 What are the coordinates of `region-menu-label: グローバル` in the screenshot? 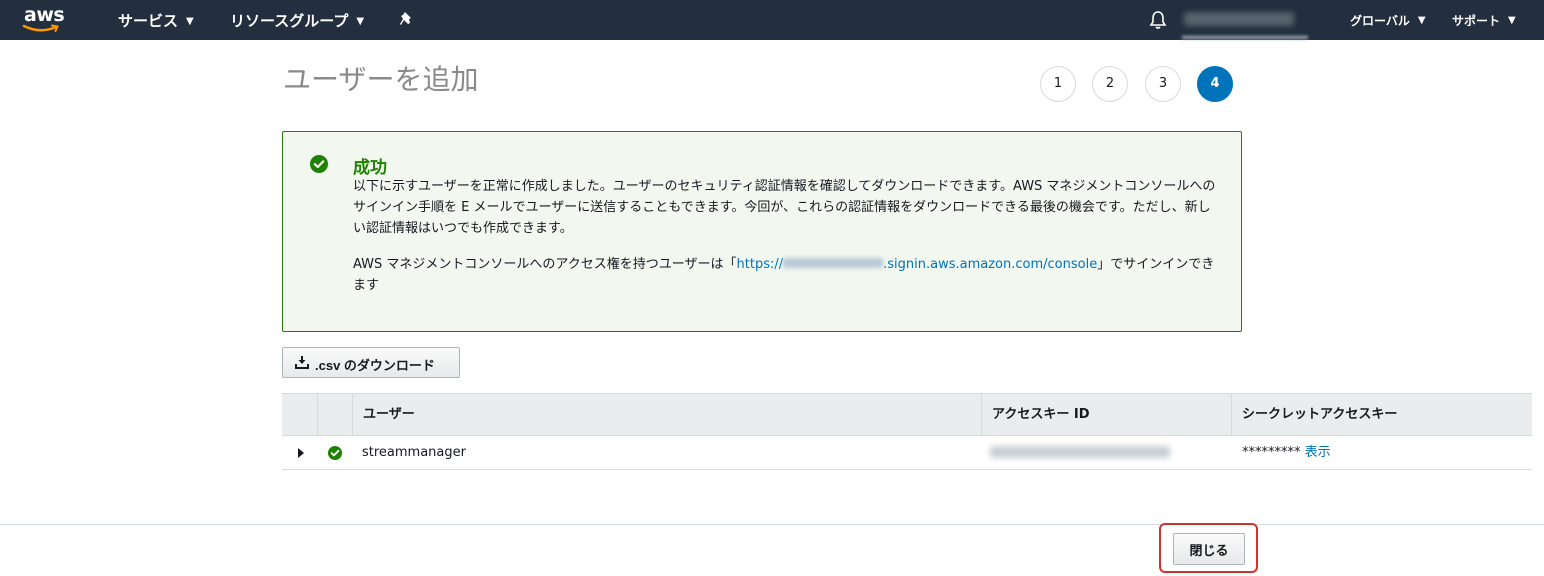 It's located at (1380, 21).